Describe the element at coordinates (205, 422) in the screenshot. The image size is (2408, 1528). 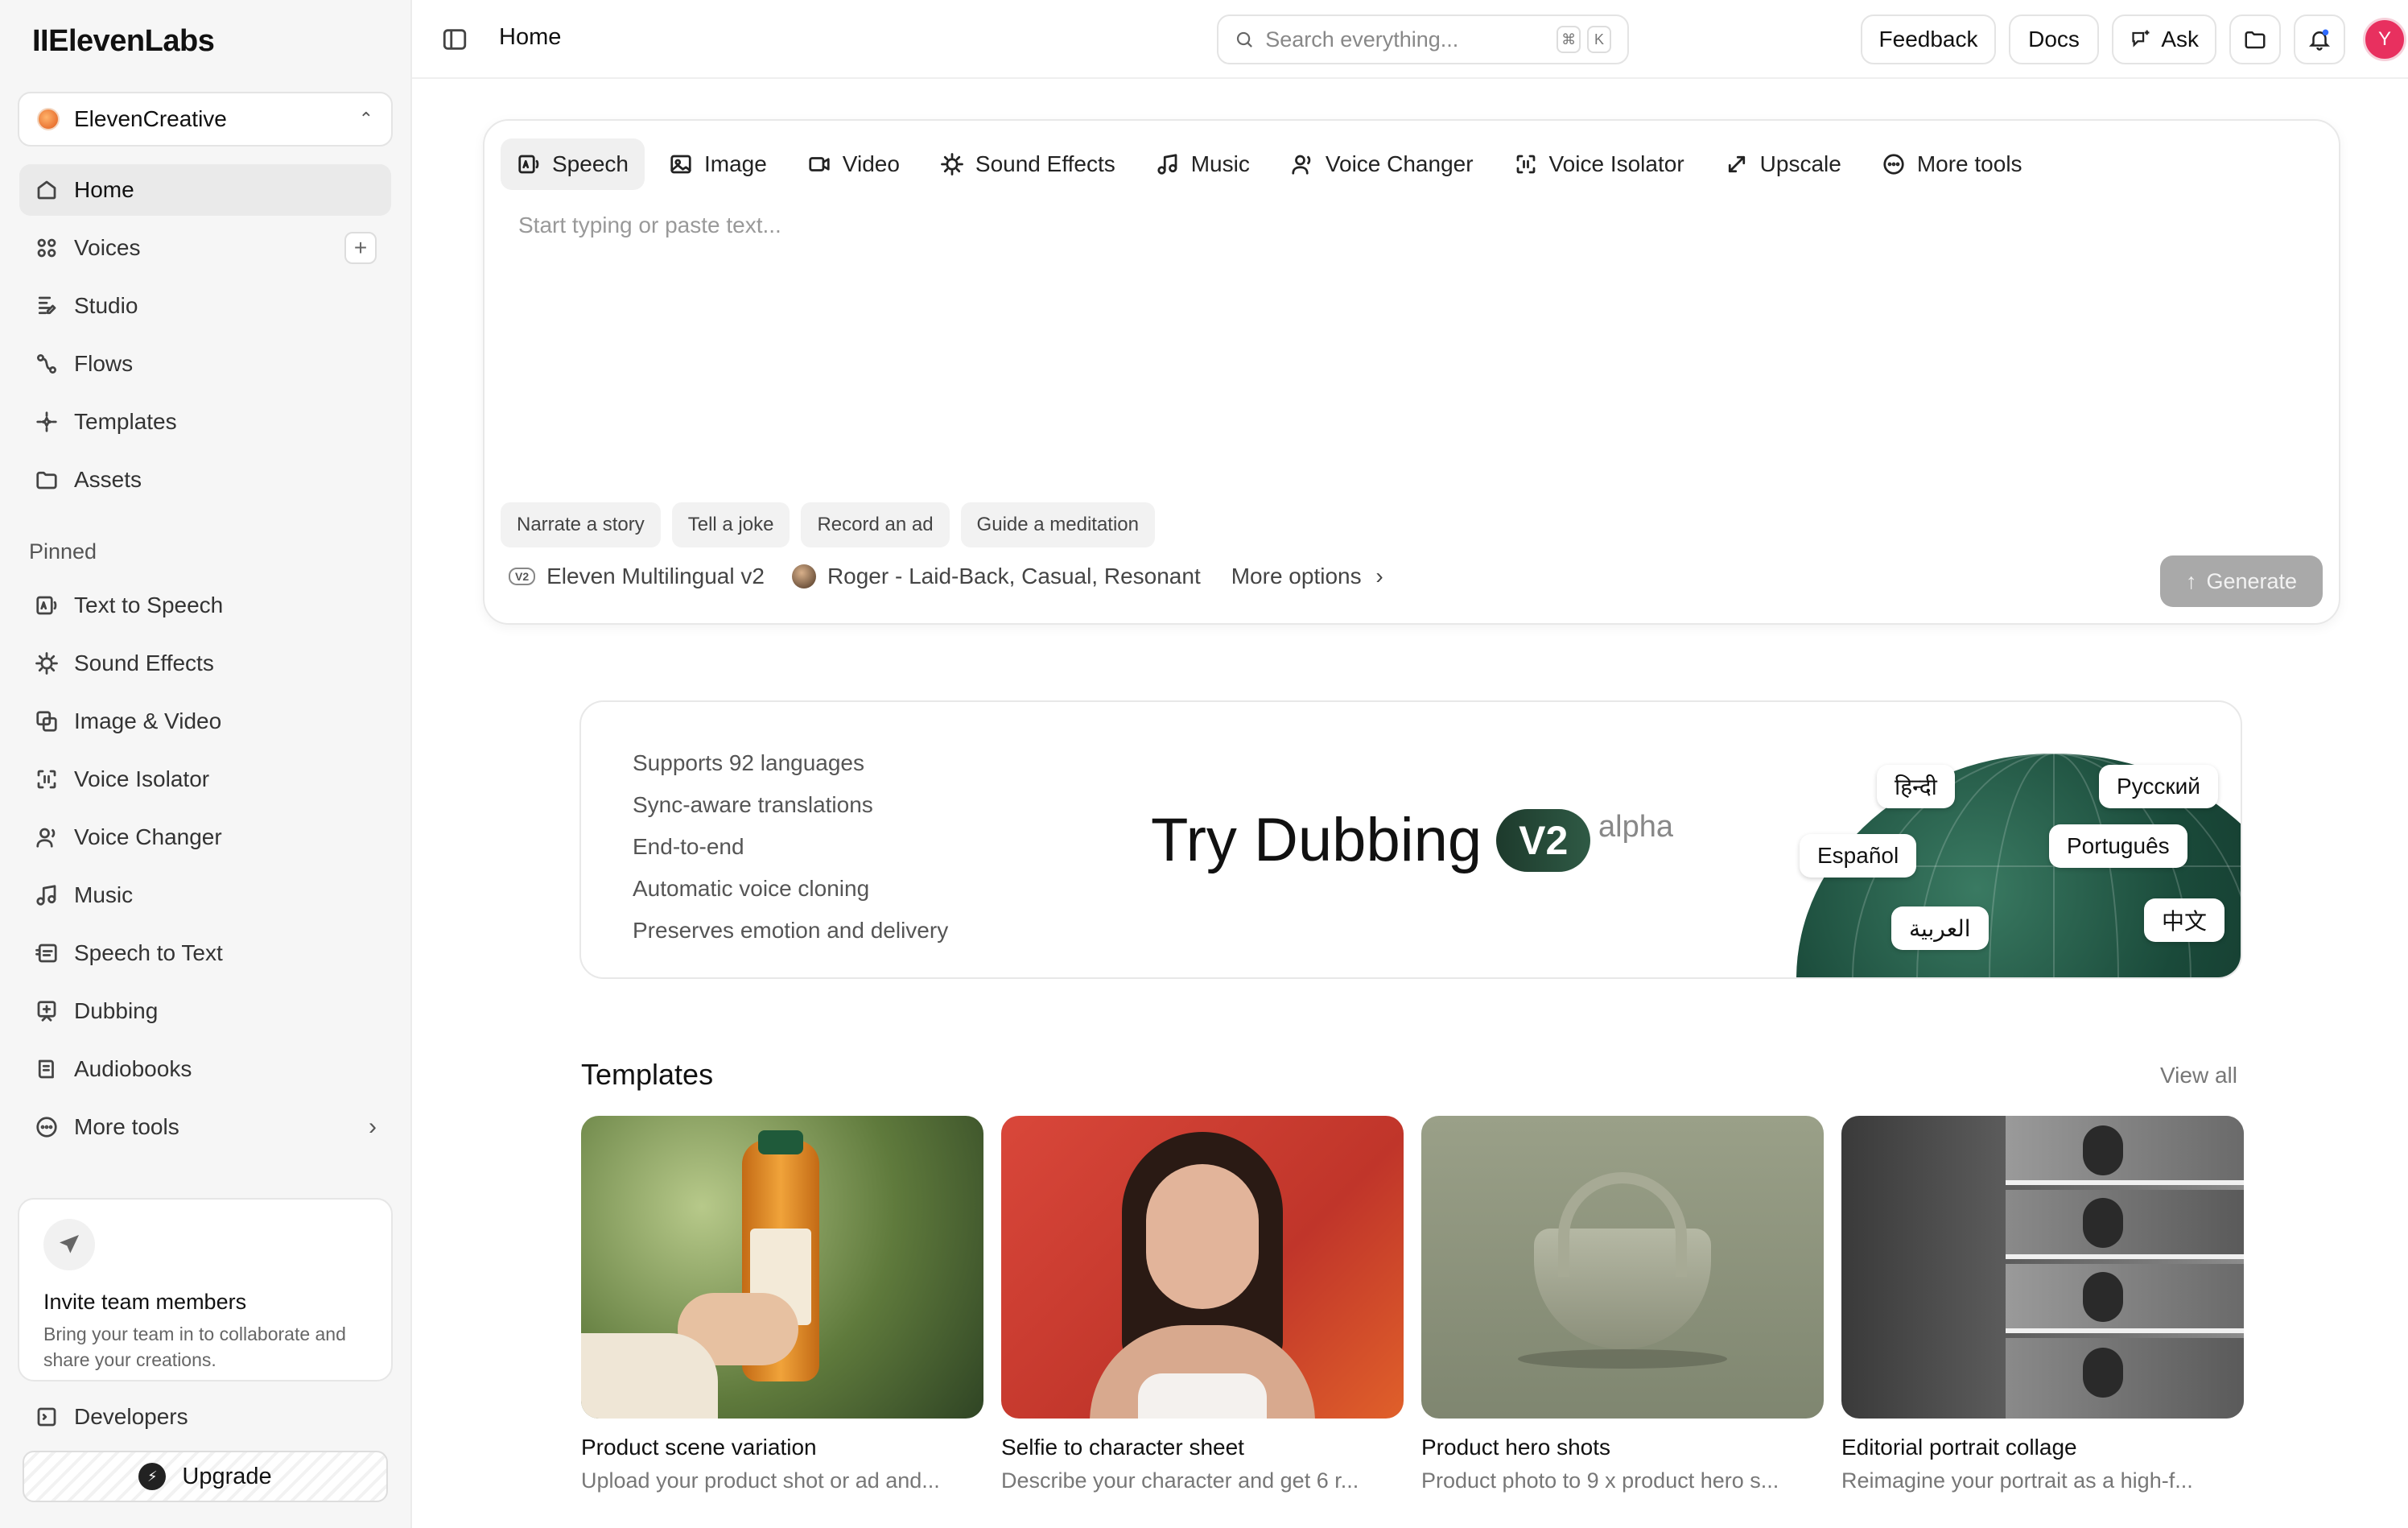
I see `sidebar-item-templates: Templates` at that location.